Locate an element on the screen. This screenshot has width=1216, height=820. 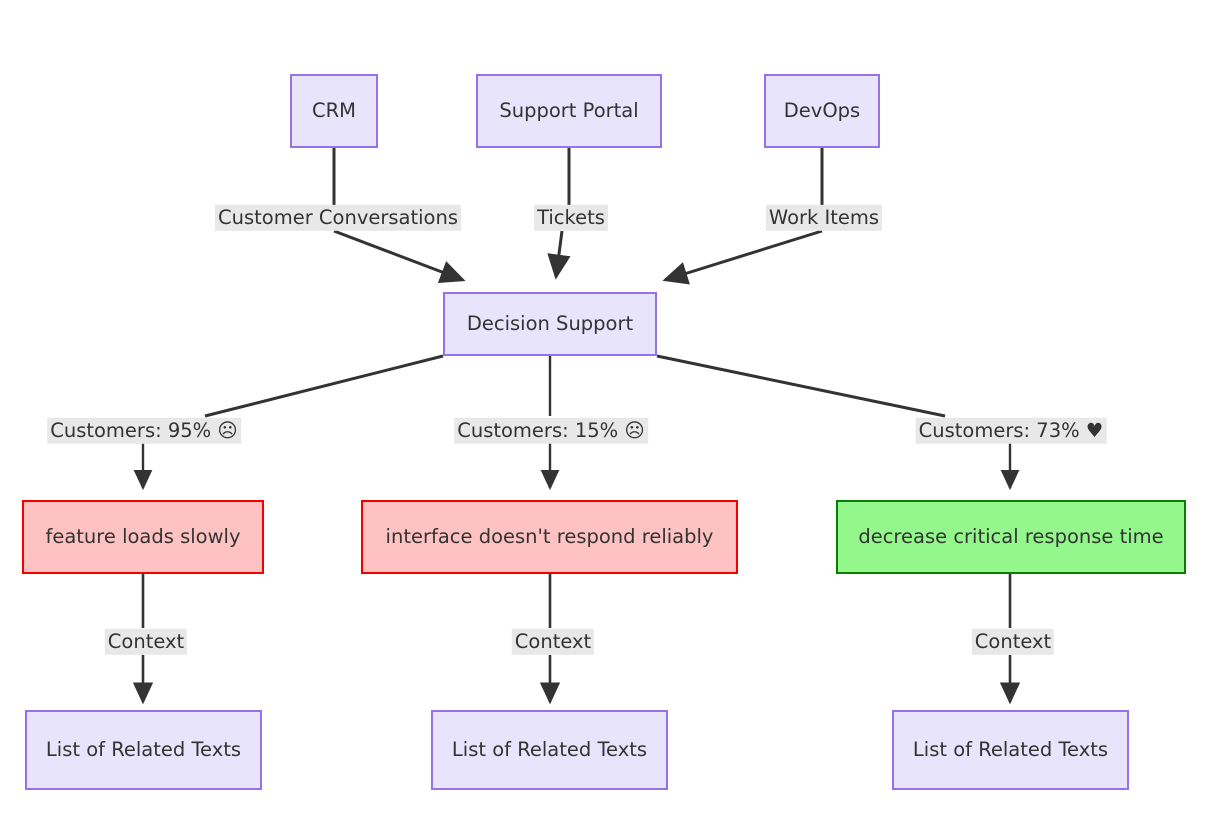
node-context-1-label: List of Related Texts is located at coordinates (143, 750).